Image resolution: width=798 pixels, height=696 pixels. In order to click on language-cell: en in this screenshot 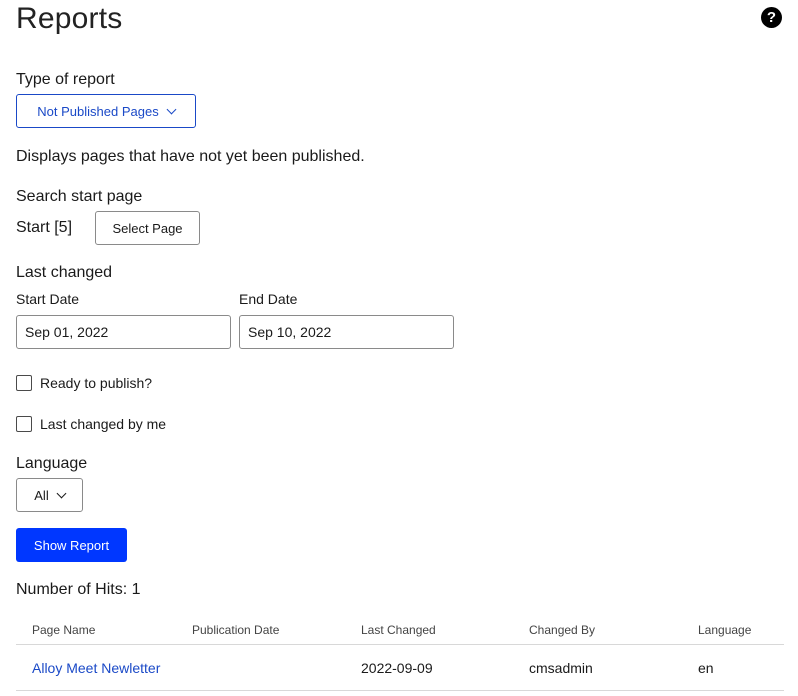, I will do `click(706, 668)`.